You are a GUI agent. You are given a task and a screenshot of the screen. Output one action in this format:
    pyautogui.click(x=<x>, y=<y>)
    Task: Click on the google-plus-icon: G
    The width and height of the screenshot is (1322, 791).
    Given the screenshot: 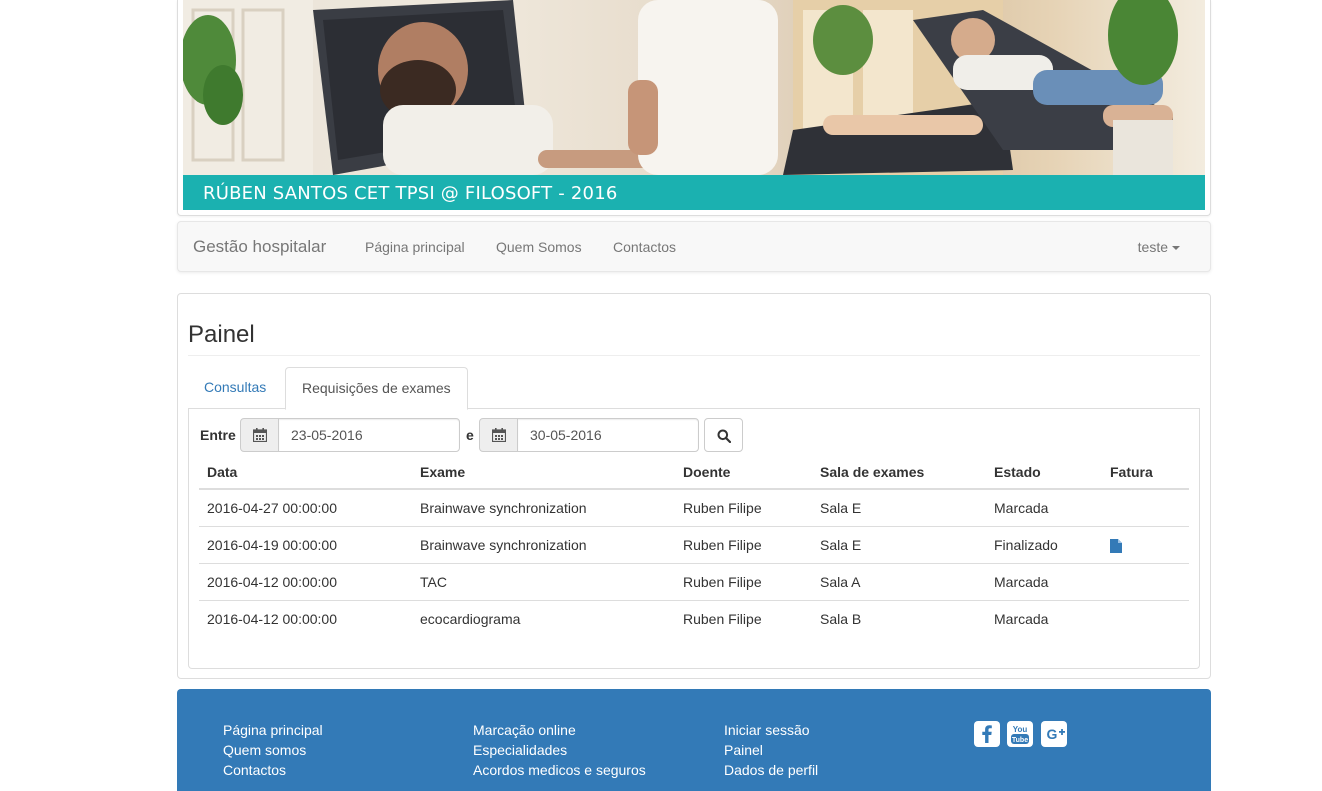 What is the action you would take?
    pyautogui.click(x=1054, y=734)
    